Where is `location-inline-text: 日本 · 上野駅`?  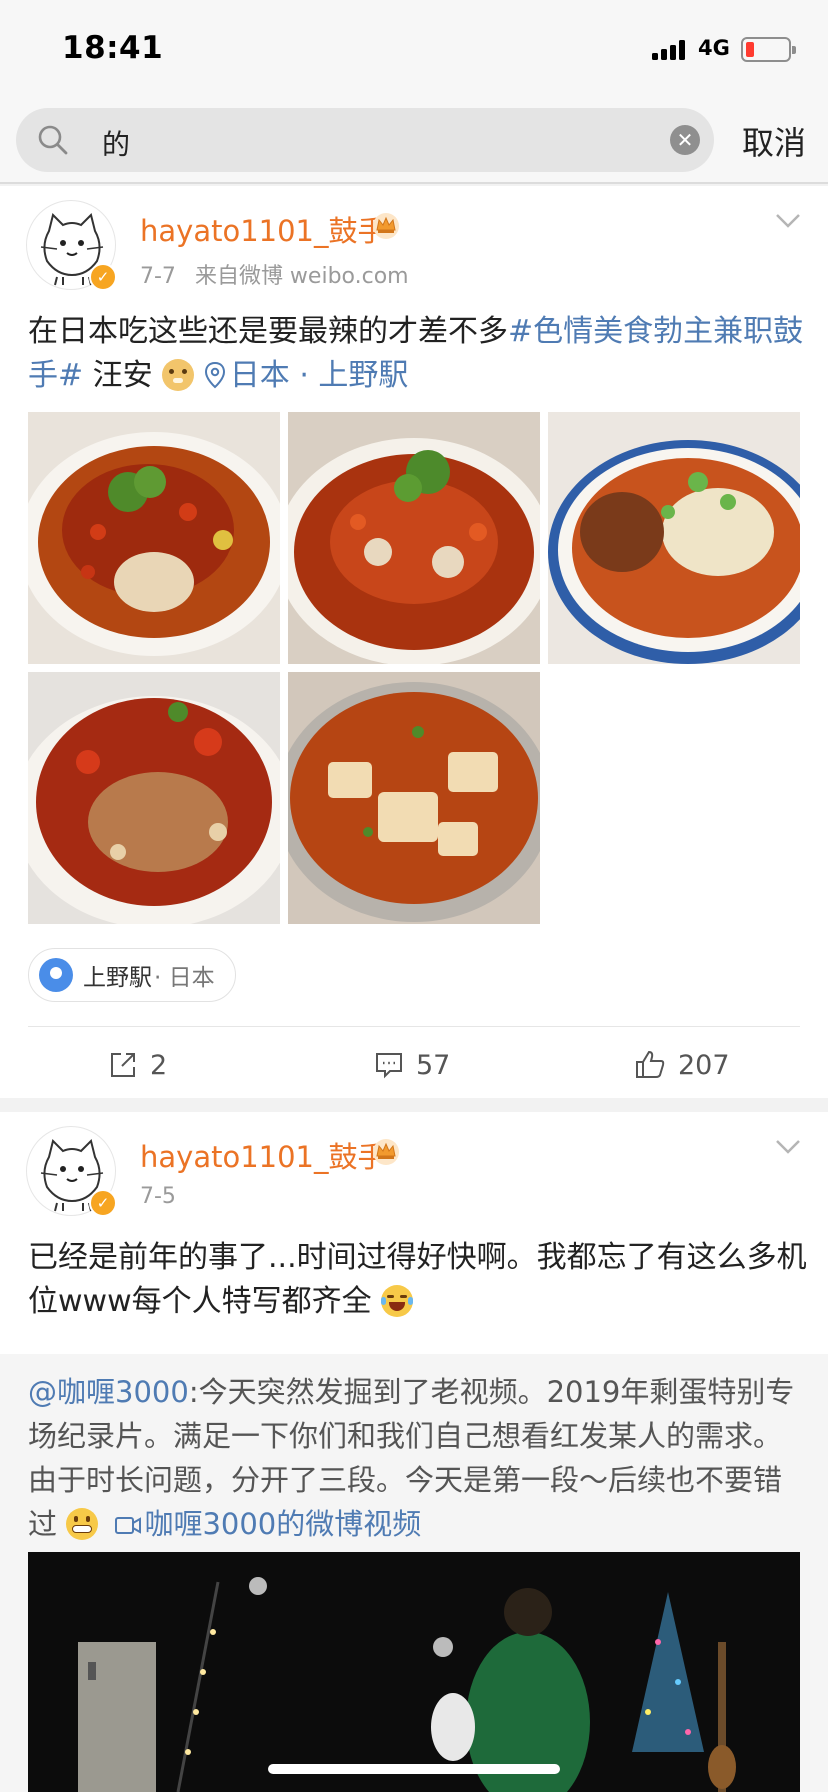 location-inline-text: 日本 · 上野駅 is located at coordinates (319, 375).